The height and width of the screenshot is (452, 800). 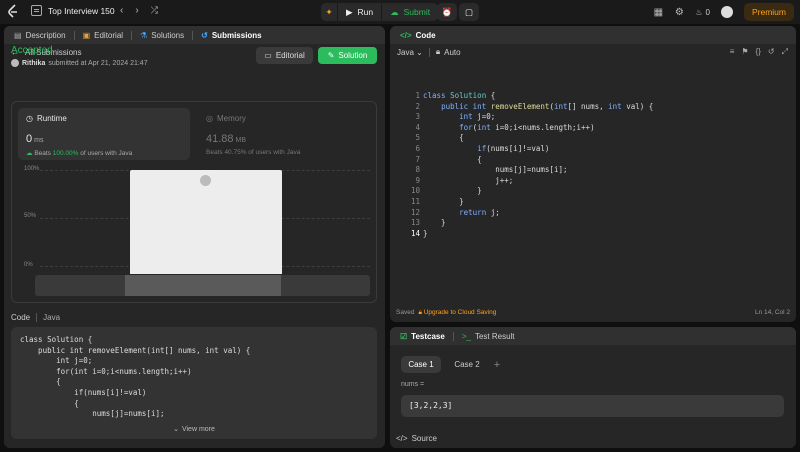 I want to click on lock-icon: 🔒︎, so click(x=420, y=312).